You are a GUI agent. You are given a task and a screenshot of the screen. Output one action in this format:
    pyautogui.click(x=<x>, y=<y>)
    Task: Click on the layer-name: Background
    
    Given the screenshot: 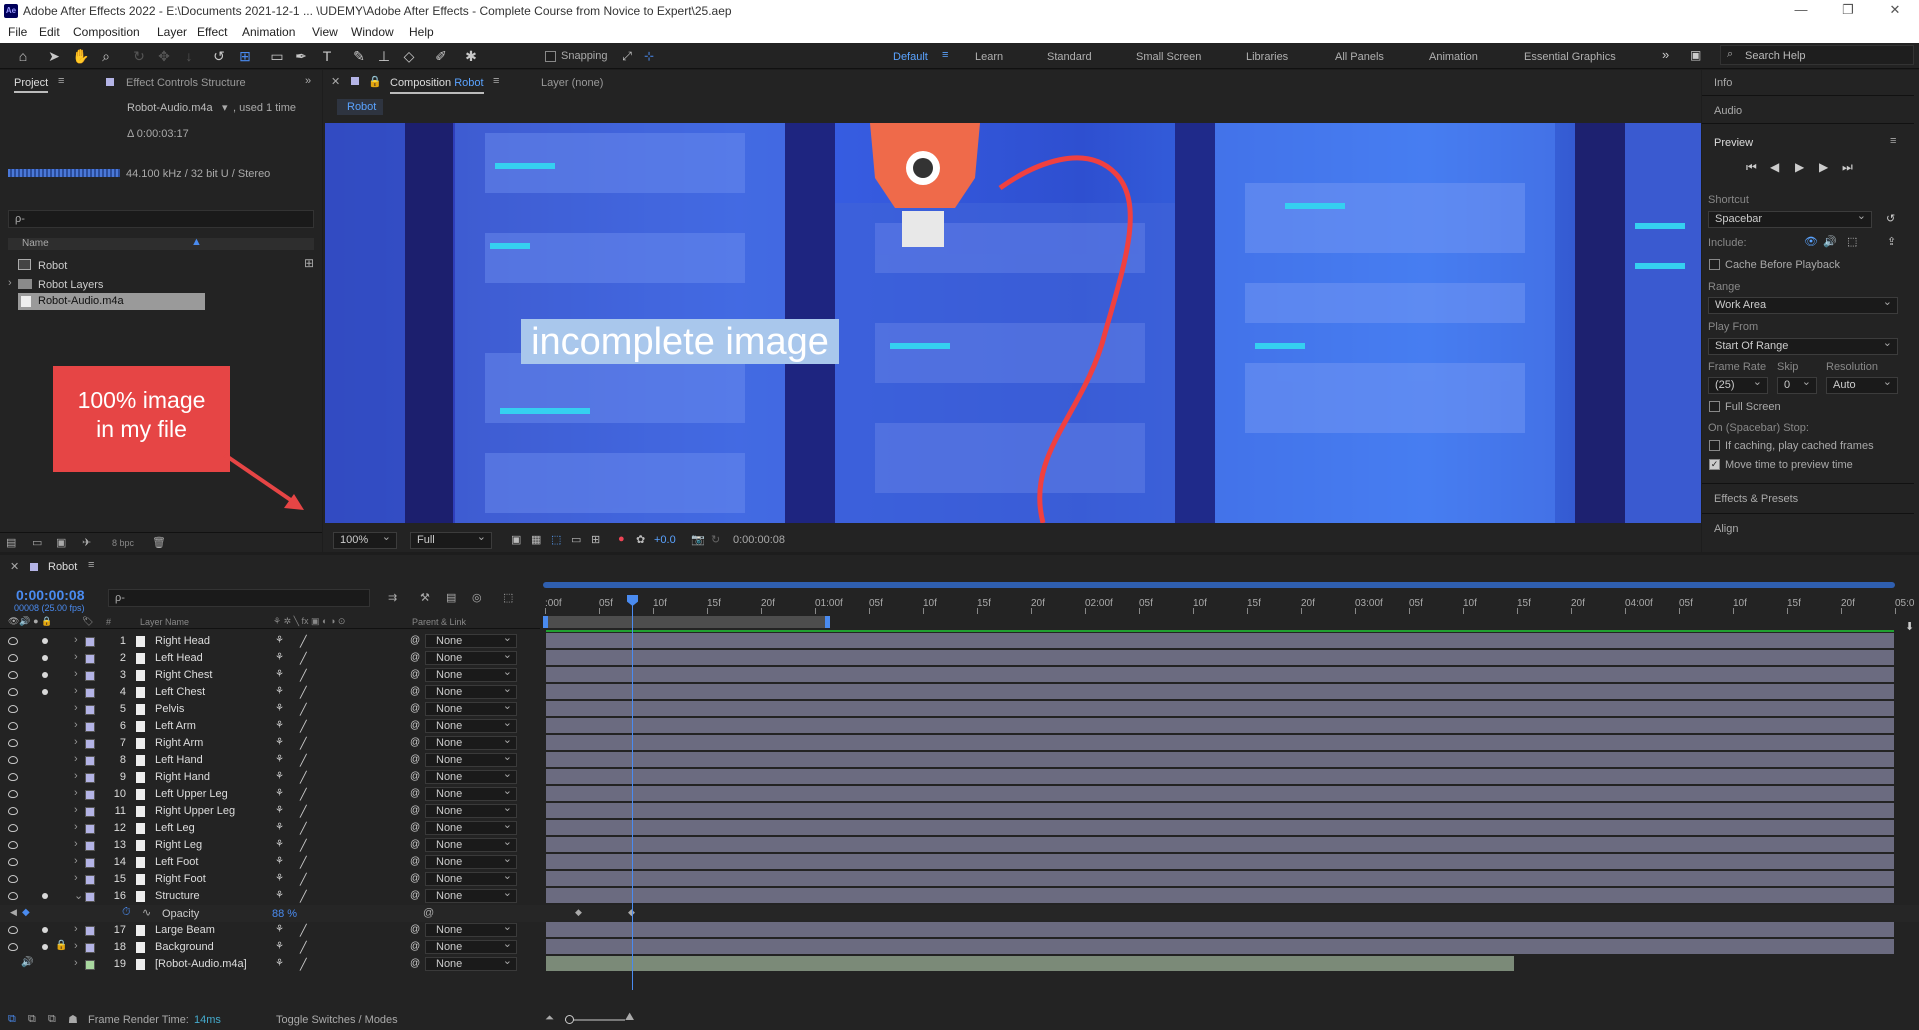 What is the action you would take?
    pyautogui.click(x=184, y=947)
    